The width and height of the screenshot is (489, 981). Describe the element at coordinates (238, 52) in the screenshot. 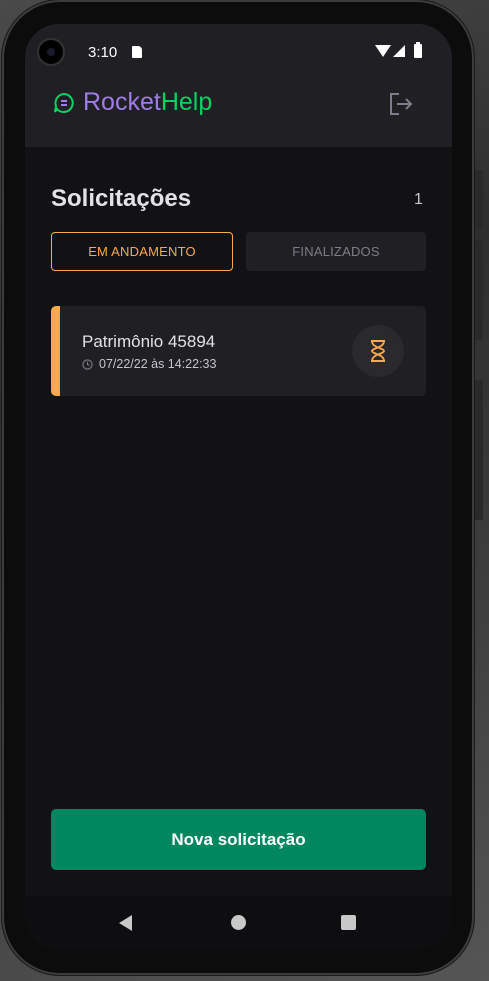

I see `status-bar: 3:10` at that location.